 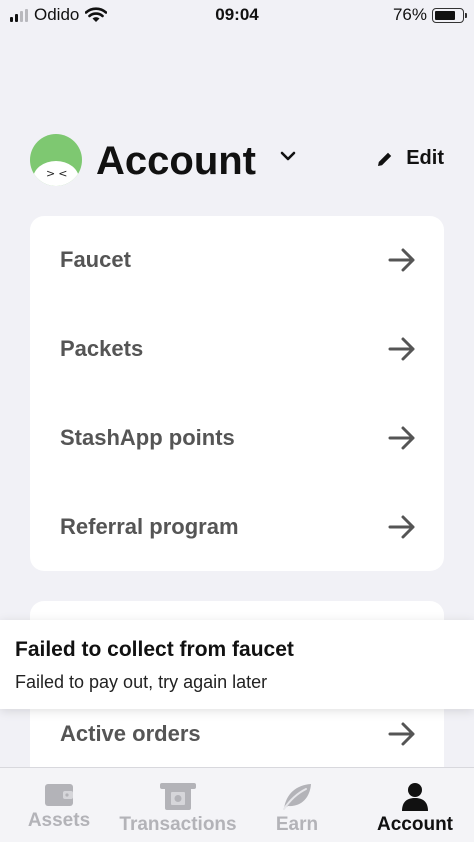 What do you see at coordinates (141, 682) in the screenshot?
I see `toast-message: Failed to pay out, try again later` at bounding box center [141, 682].